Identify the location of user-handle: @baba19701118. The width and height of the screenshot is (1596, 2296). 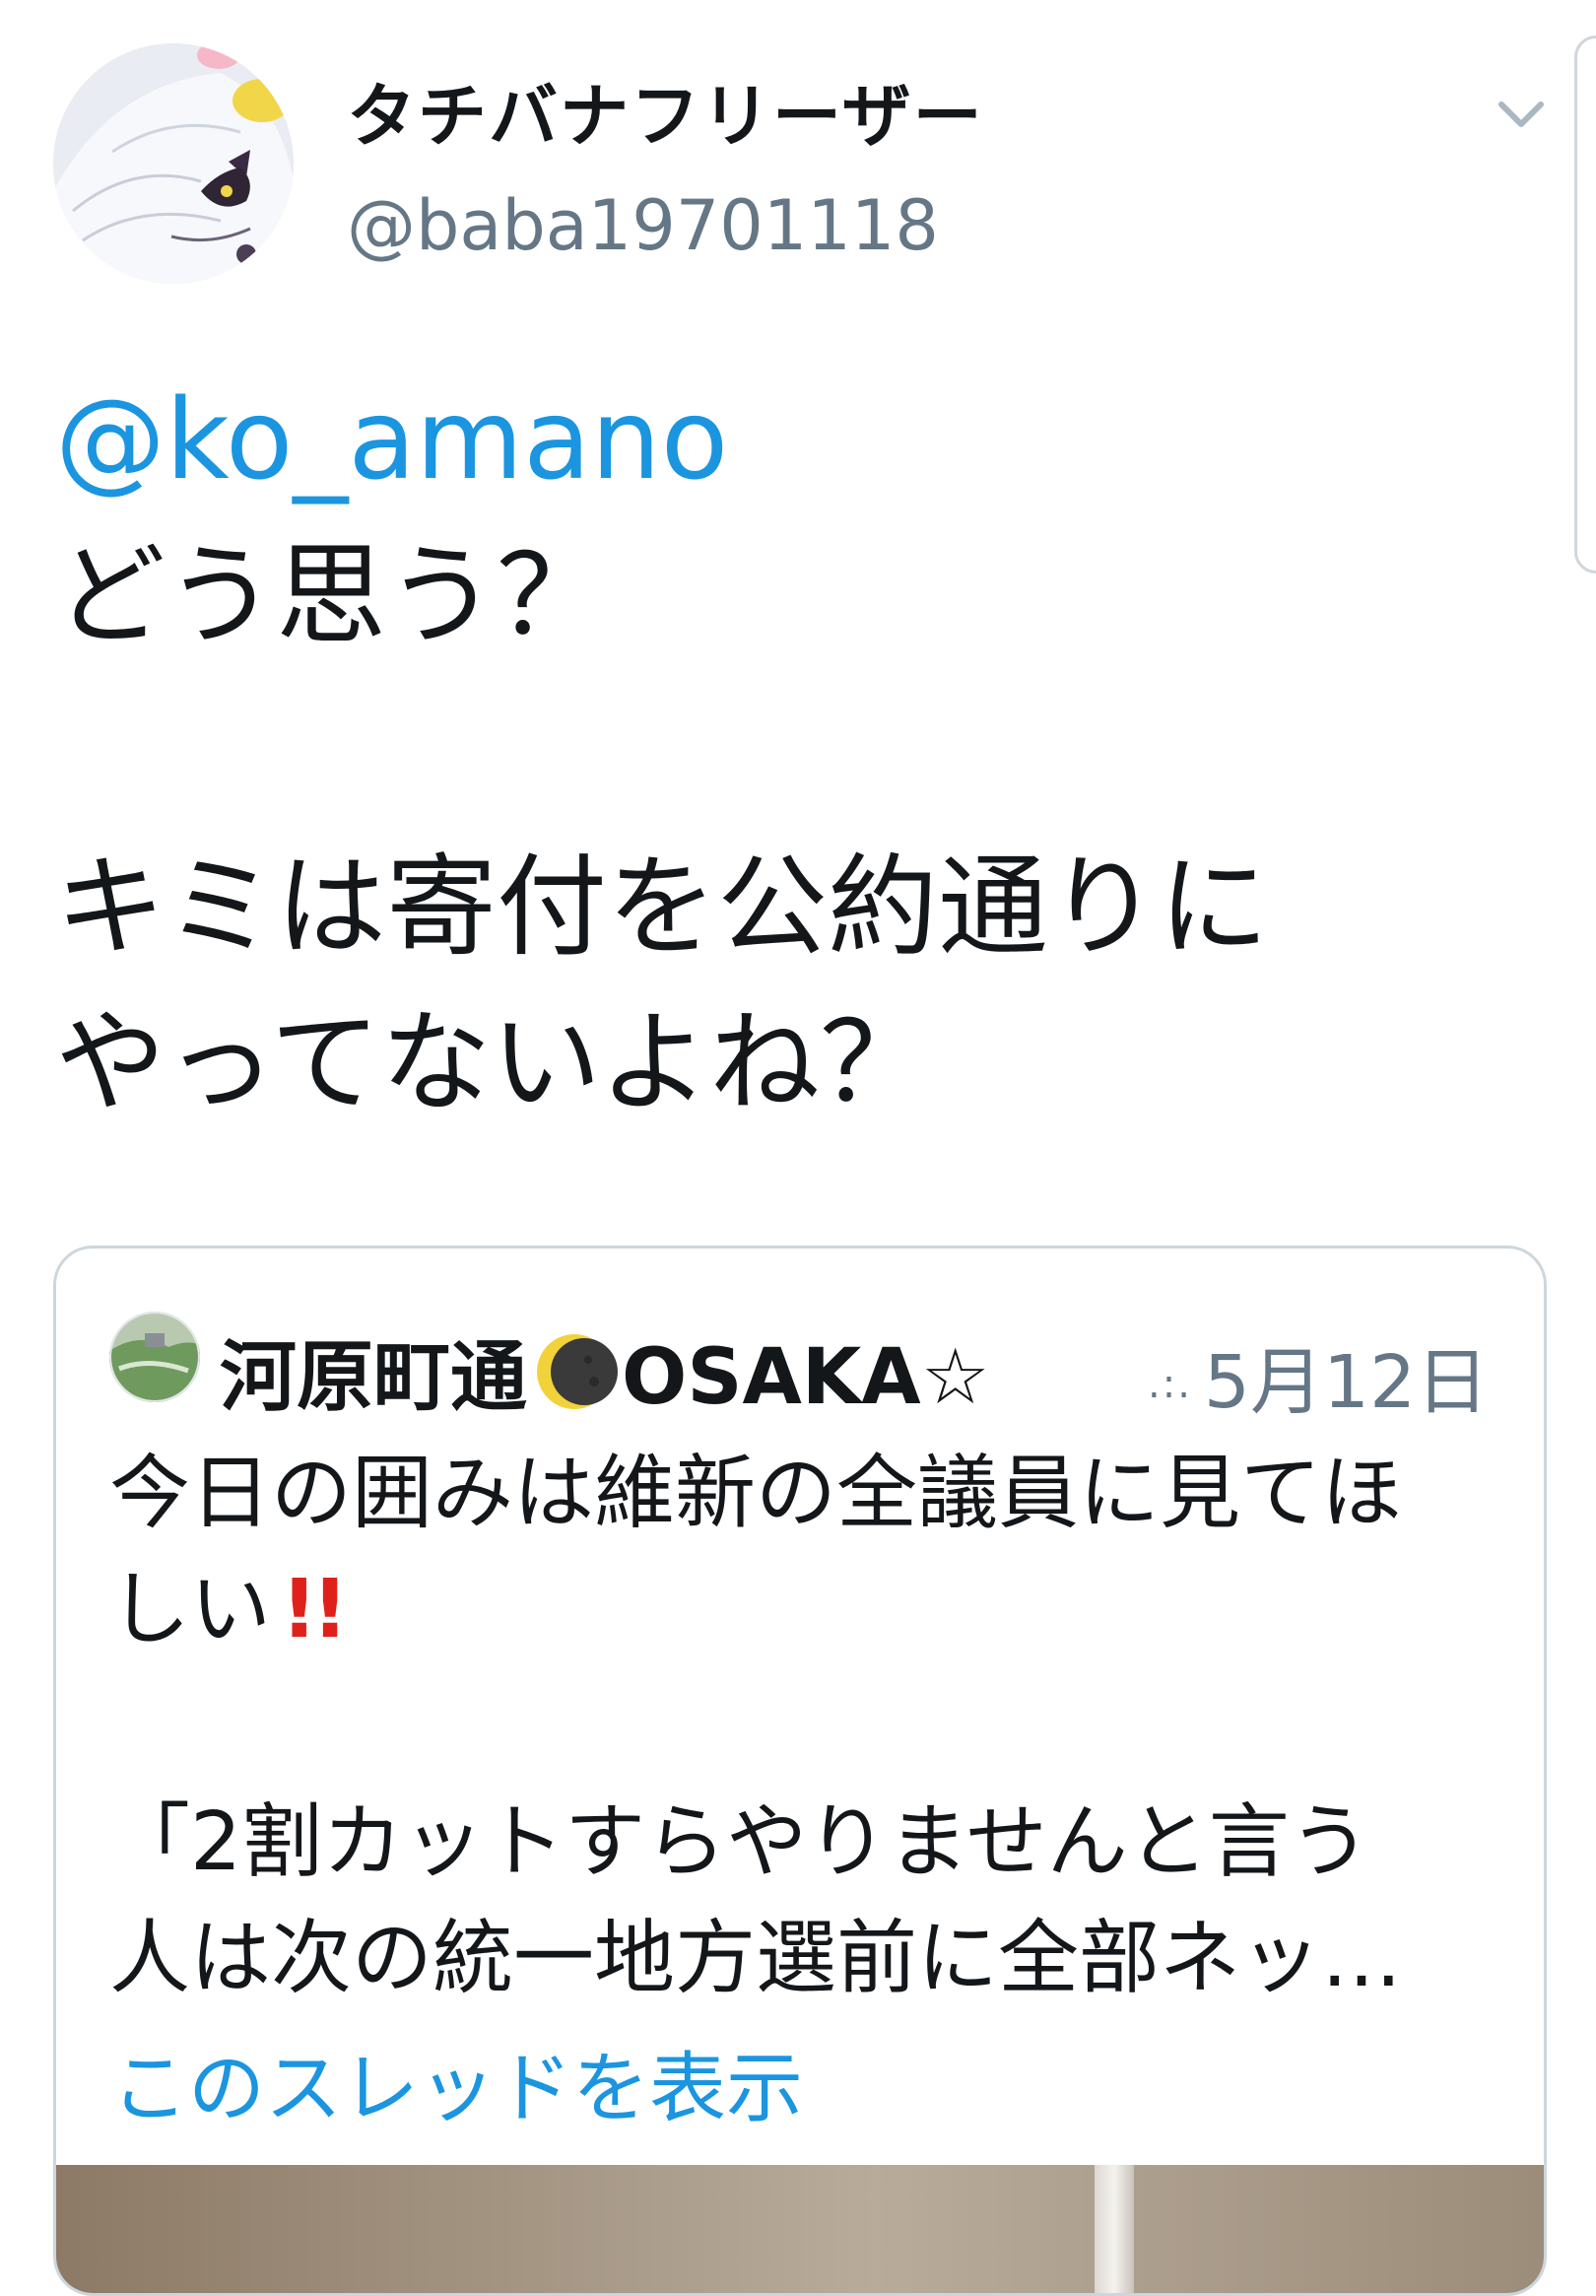
(643, 225).